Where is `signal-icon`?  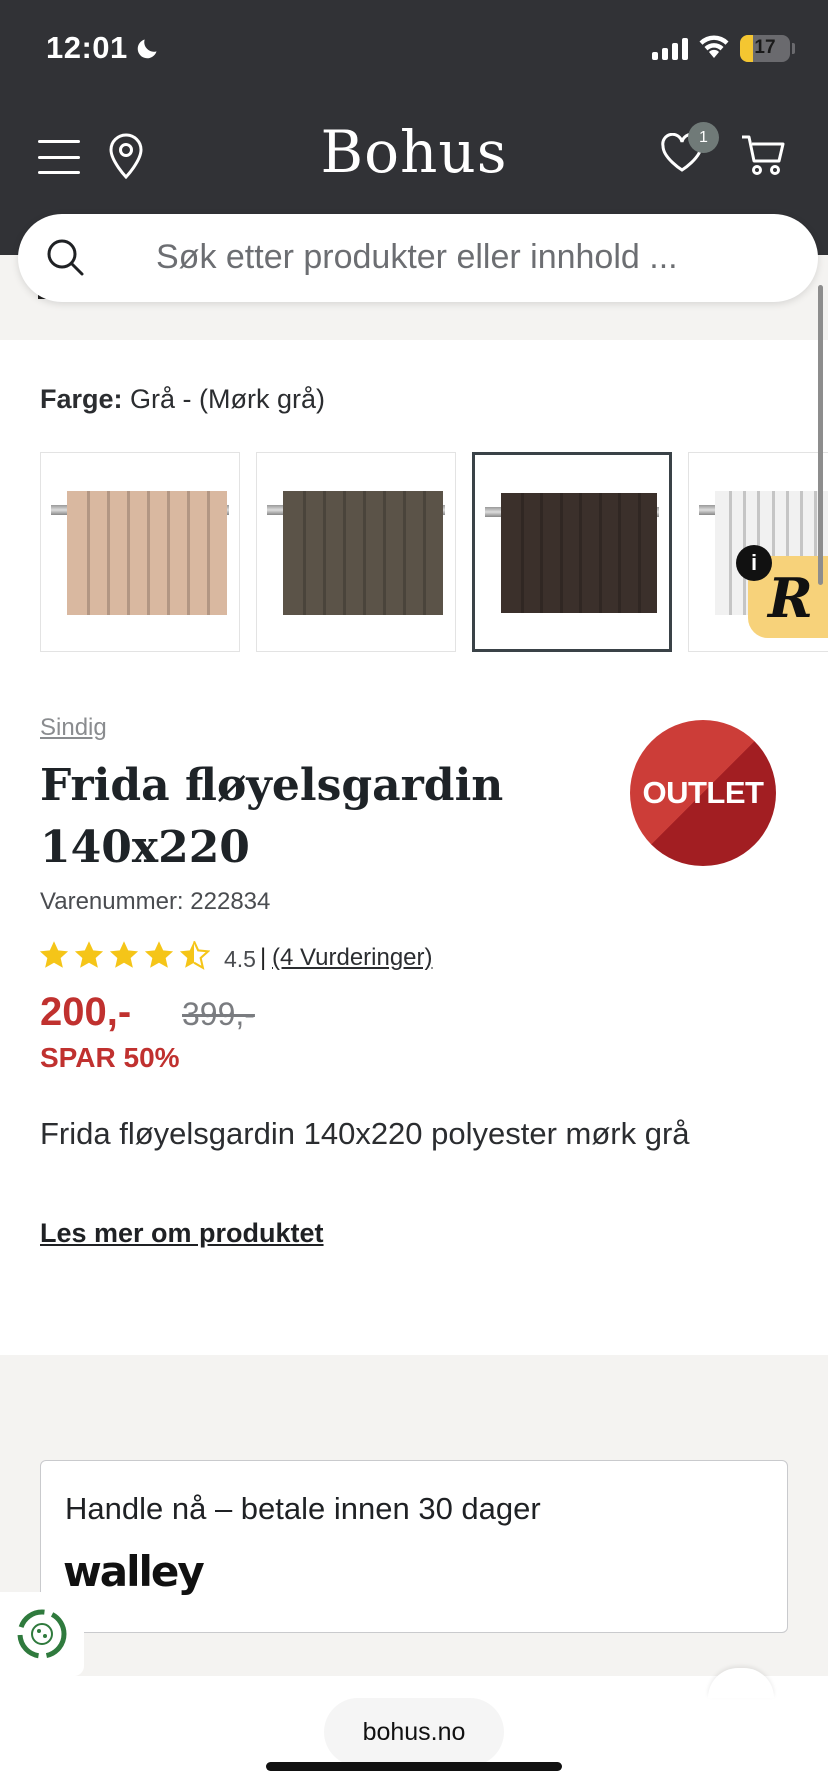 signal-icon is located at coordinates (670, 49).